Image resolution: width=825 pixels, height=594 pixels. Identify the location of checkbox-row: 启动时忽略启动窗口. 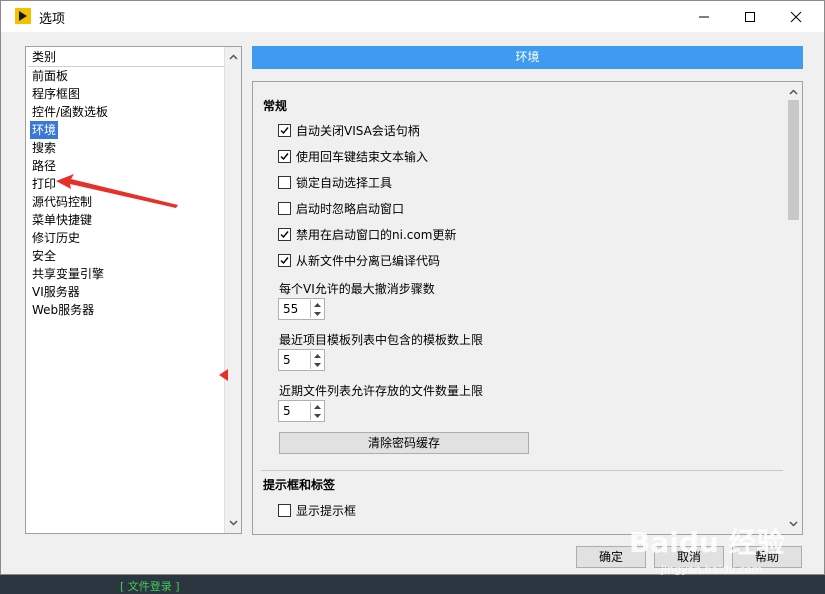
(341, 208).